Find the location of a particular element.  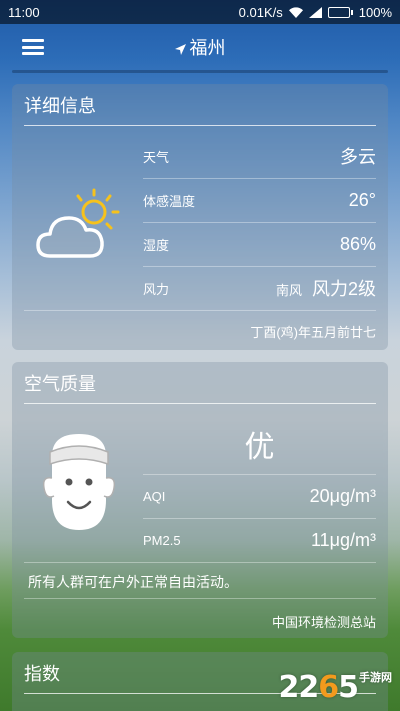

watermark-logo: 2265手游网 is located at coordinates (335, 687).